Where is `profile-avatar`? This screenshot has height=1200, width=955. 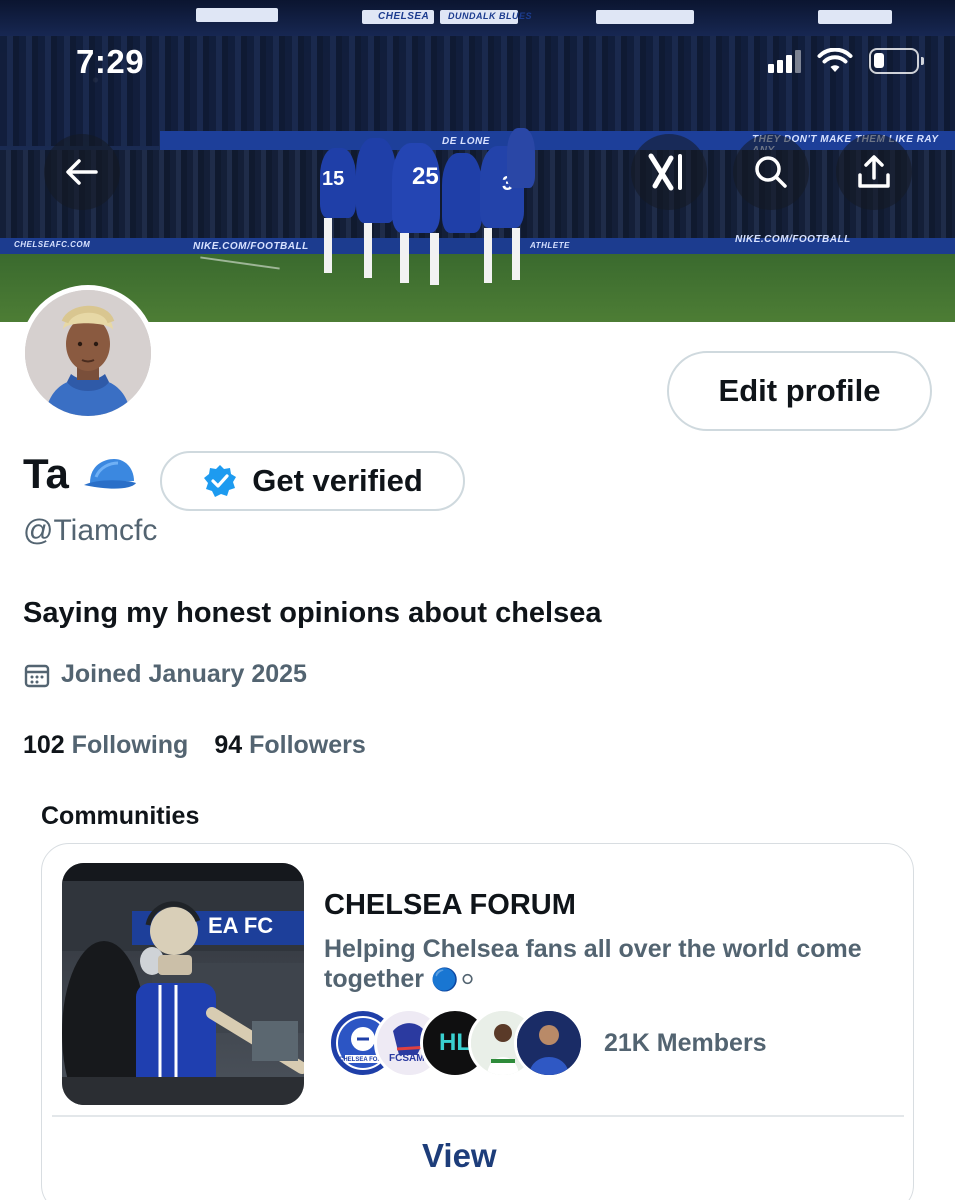 profile-avatar is located at coordinates (88, 353).